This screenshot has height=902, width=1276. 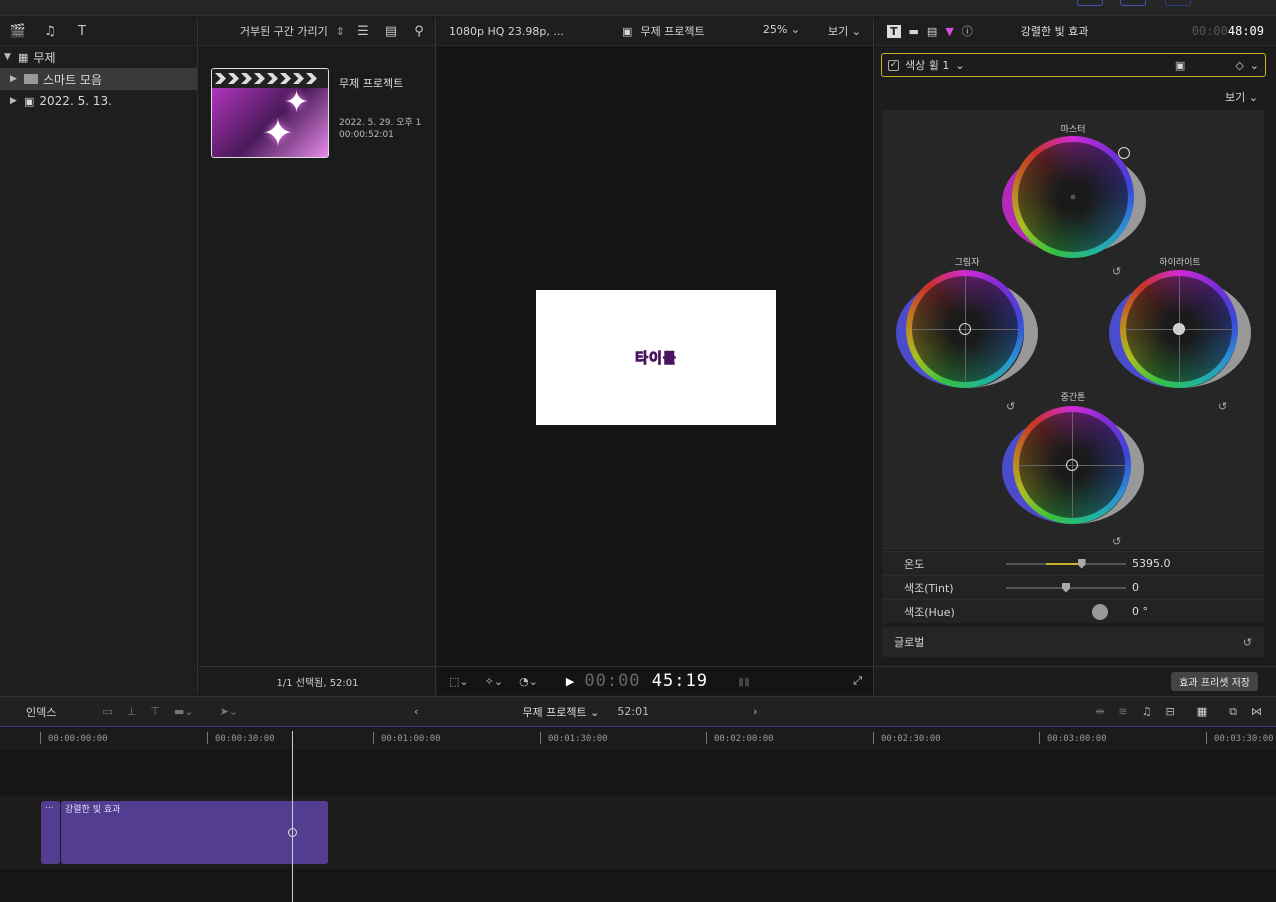 I want to click on param-value: 0 °, so click(x=1140, y=611).